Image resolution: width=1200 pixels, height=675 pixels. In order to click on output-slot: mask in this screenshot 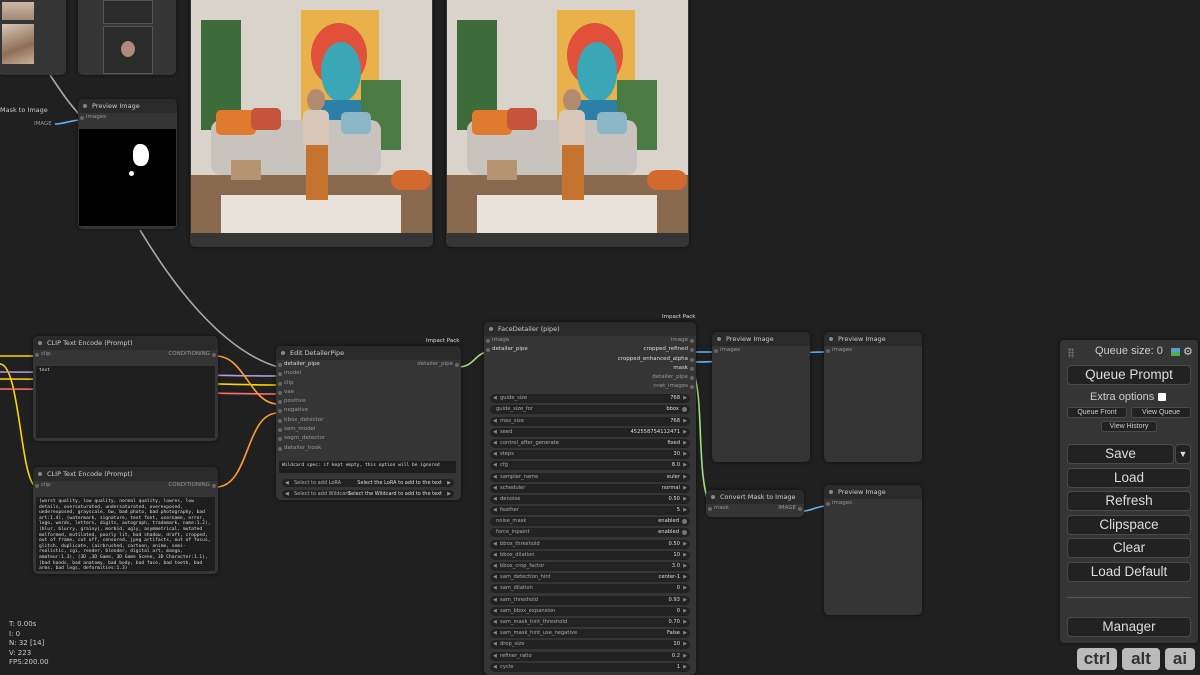, I will do `click(683, 368)`.